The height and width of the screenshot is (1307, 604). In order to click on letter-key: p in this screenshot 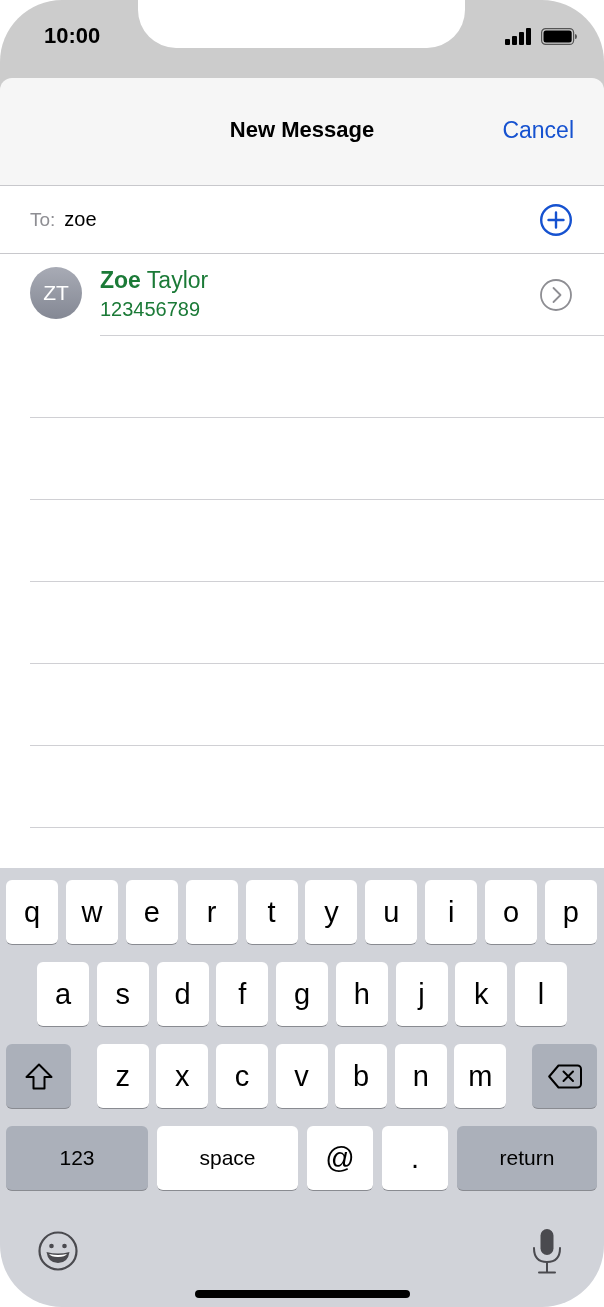, I will do `click(570, 912)`.